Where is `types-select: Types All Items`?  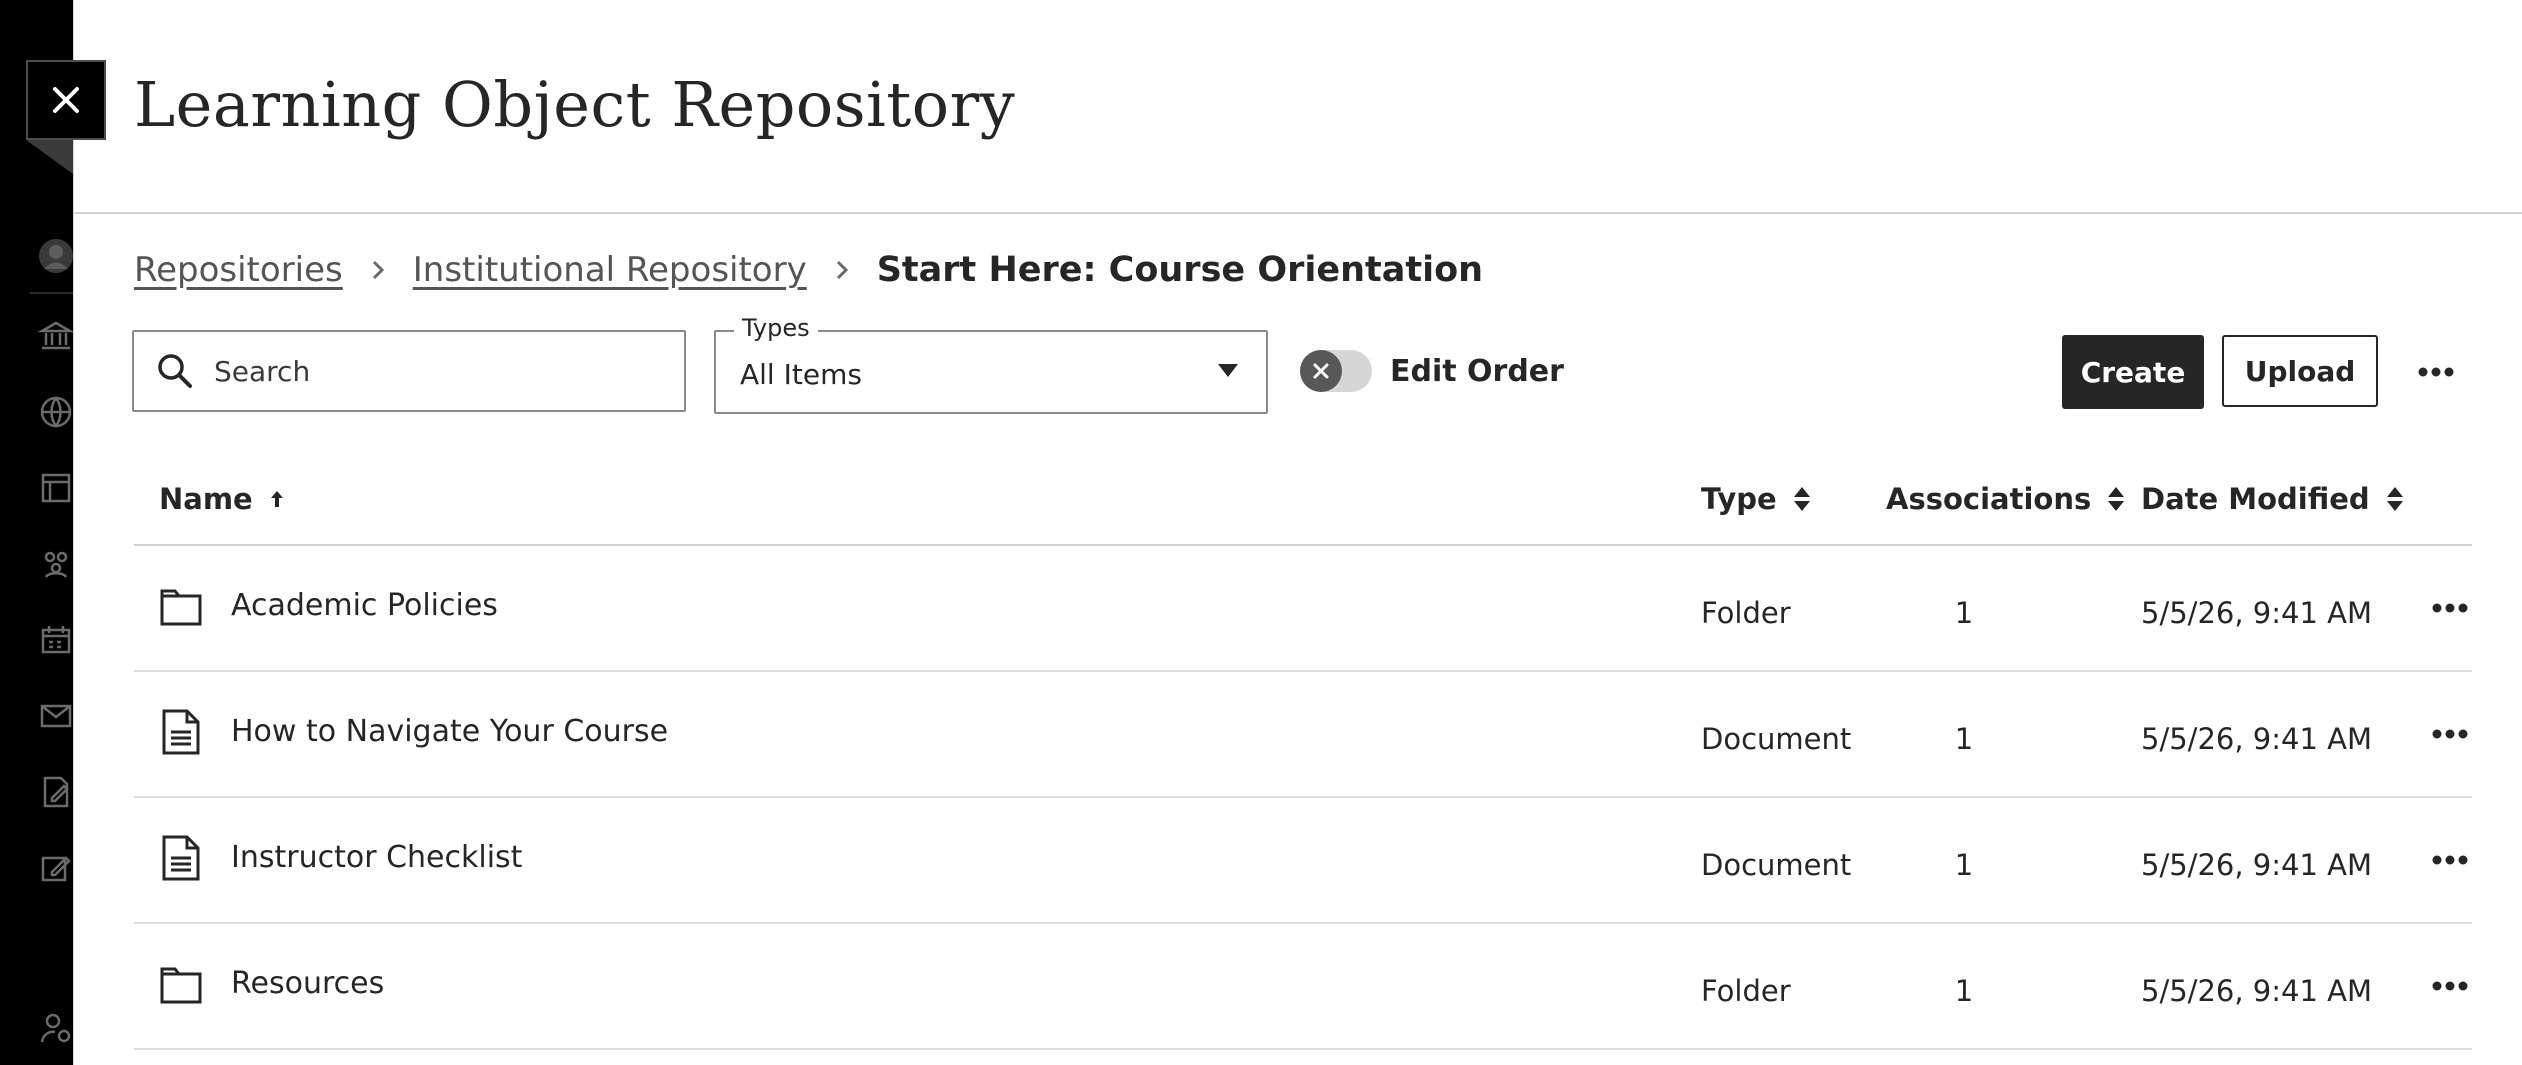
types-select: Types All Items is located at coordinates (991, 364).